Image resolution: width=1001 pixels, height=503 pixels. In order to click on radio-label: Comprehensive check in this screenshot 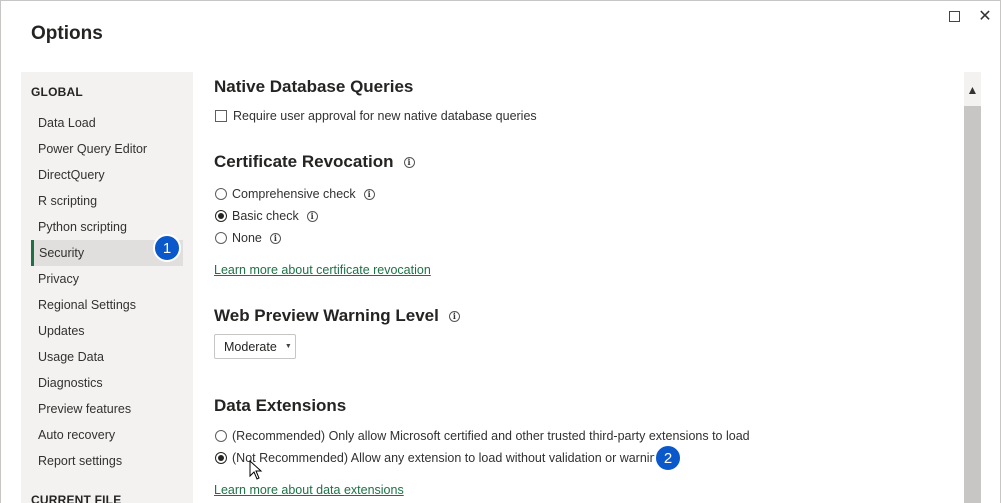, I will do `click(294, 194)`.